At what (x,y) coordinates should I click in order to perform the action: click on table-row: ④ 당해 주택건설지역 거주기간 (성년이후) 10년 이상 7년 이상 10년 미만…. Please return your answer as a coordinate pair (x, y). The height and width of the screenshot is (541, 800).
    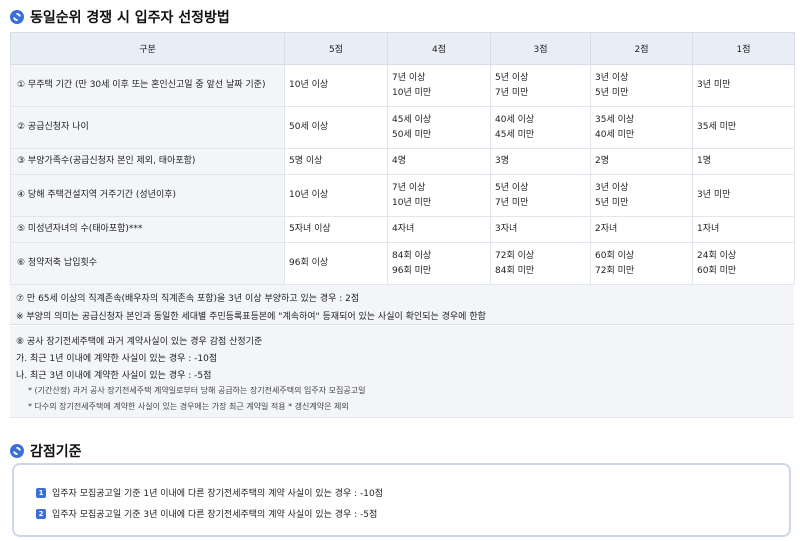
    Looking at the image, I should click on (402, 195).